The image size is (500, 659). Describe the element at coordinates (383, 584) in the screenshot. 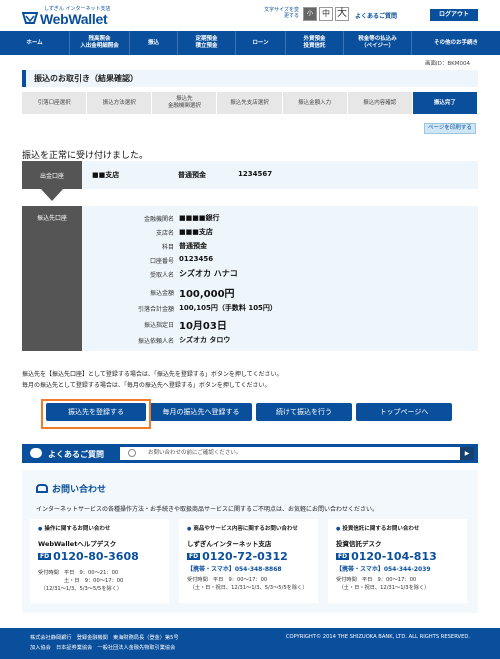

I see `contact-hours: 受付時間 平日 9：00～17：00 （土・日・祝日、12/31～1/3を除く）` at that location.